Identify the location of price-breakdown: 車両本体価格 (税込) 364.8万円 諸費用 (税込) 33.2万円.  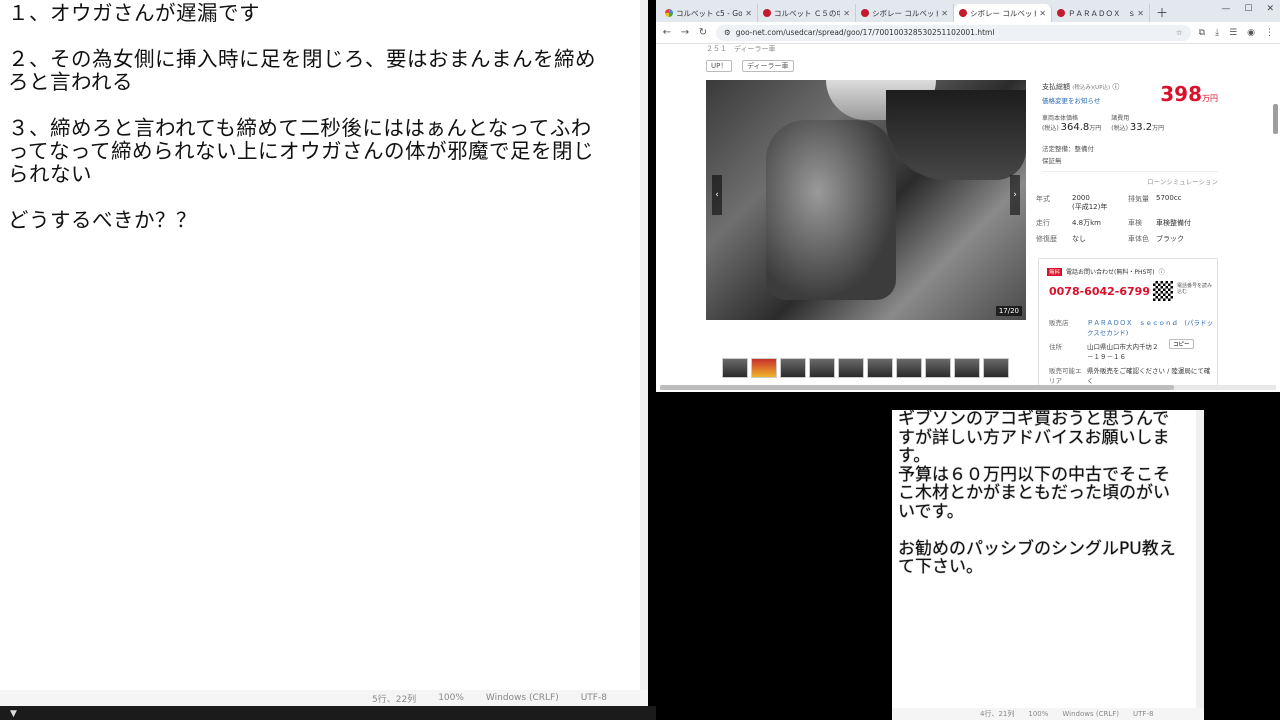
(1130, 123).